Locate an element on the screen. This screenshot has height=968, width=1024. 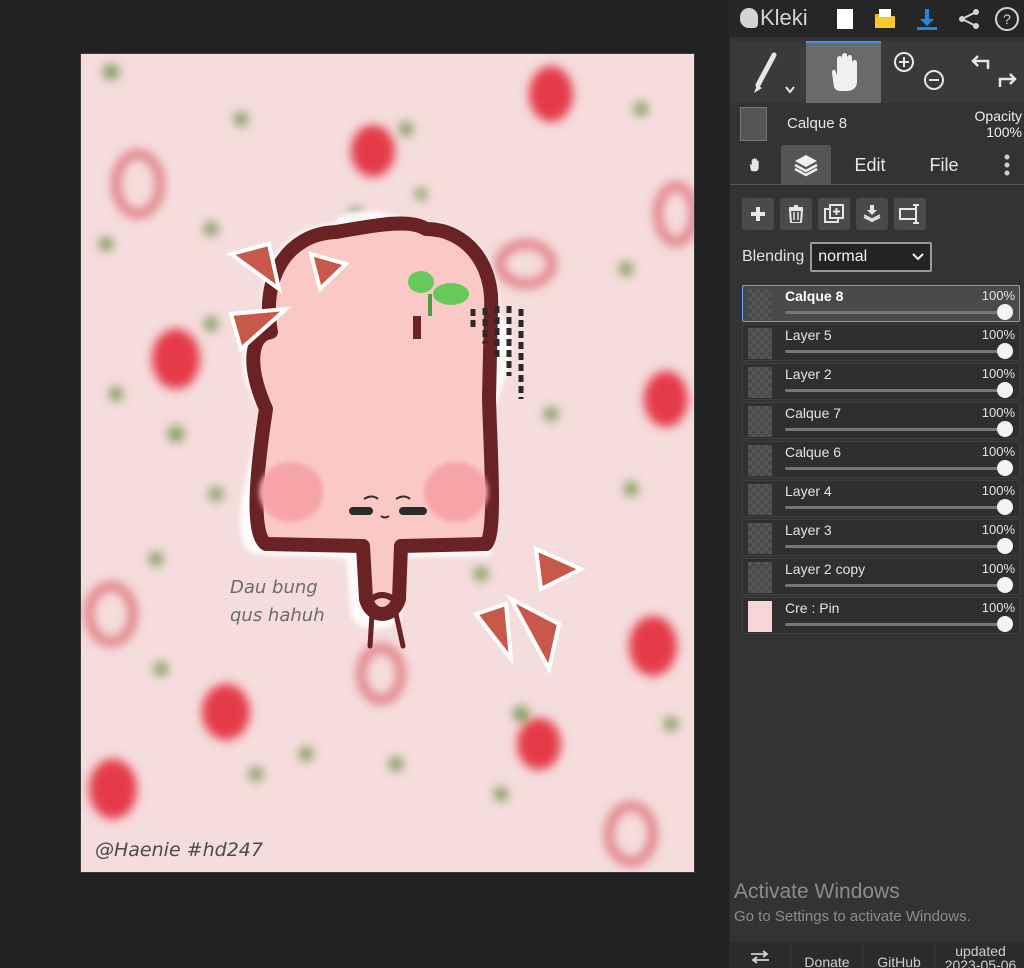
duplicate-layer-button is located at coordinates (834, 214).